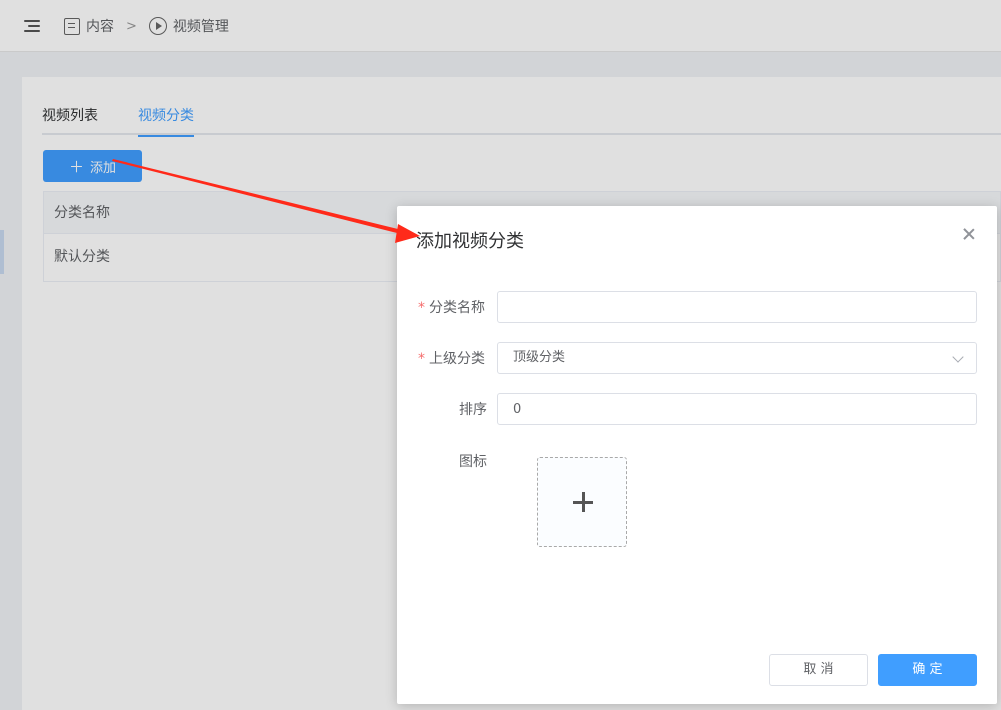 This screenshot has width=1001, height=710. I want to click on parent-category-value: 顶级分类, so click(539, 357).